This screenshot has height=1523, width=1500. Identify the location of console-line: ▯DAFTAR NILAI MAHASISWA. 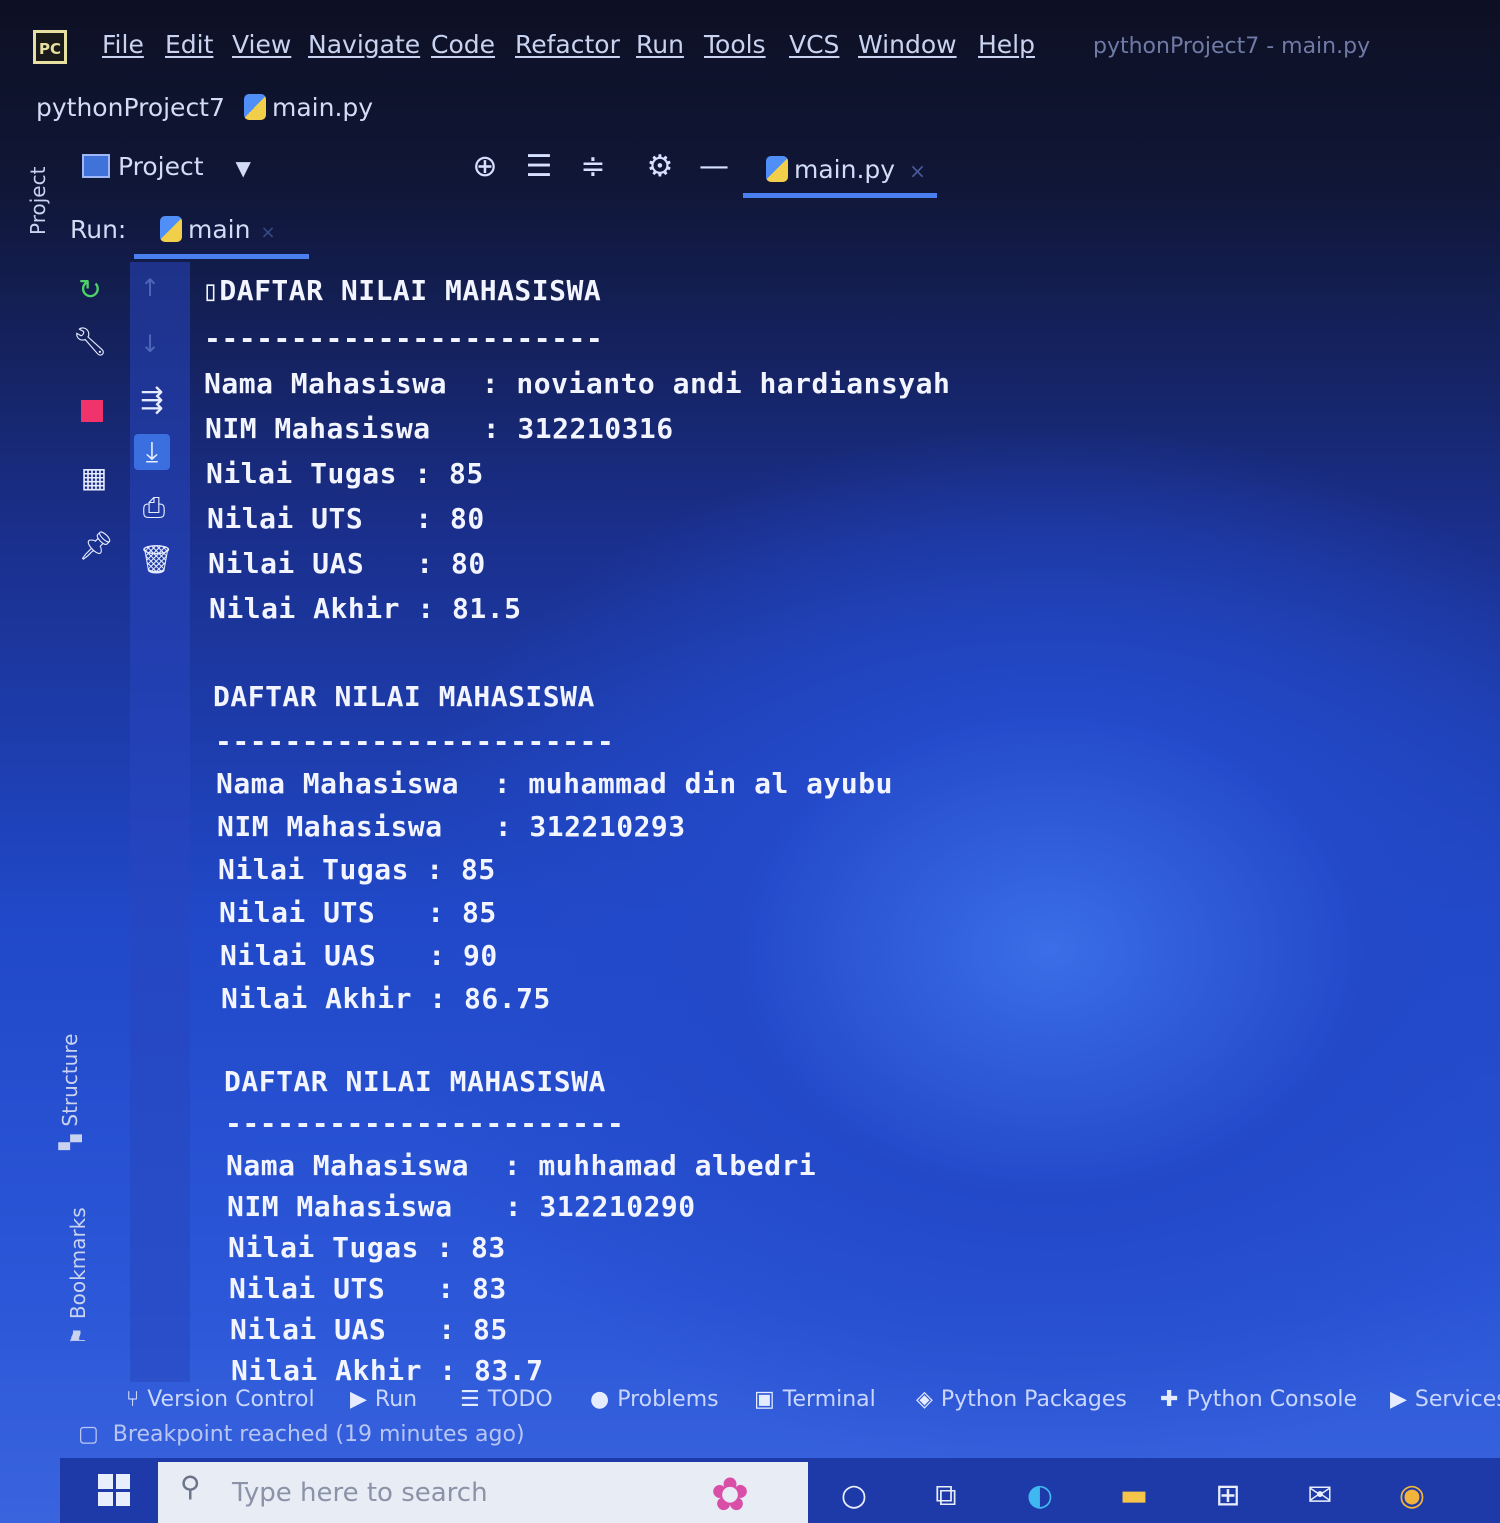
(402, 290).